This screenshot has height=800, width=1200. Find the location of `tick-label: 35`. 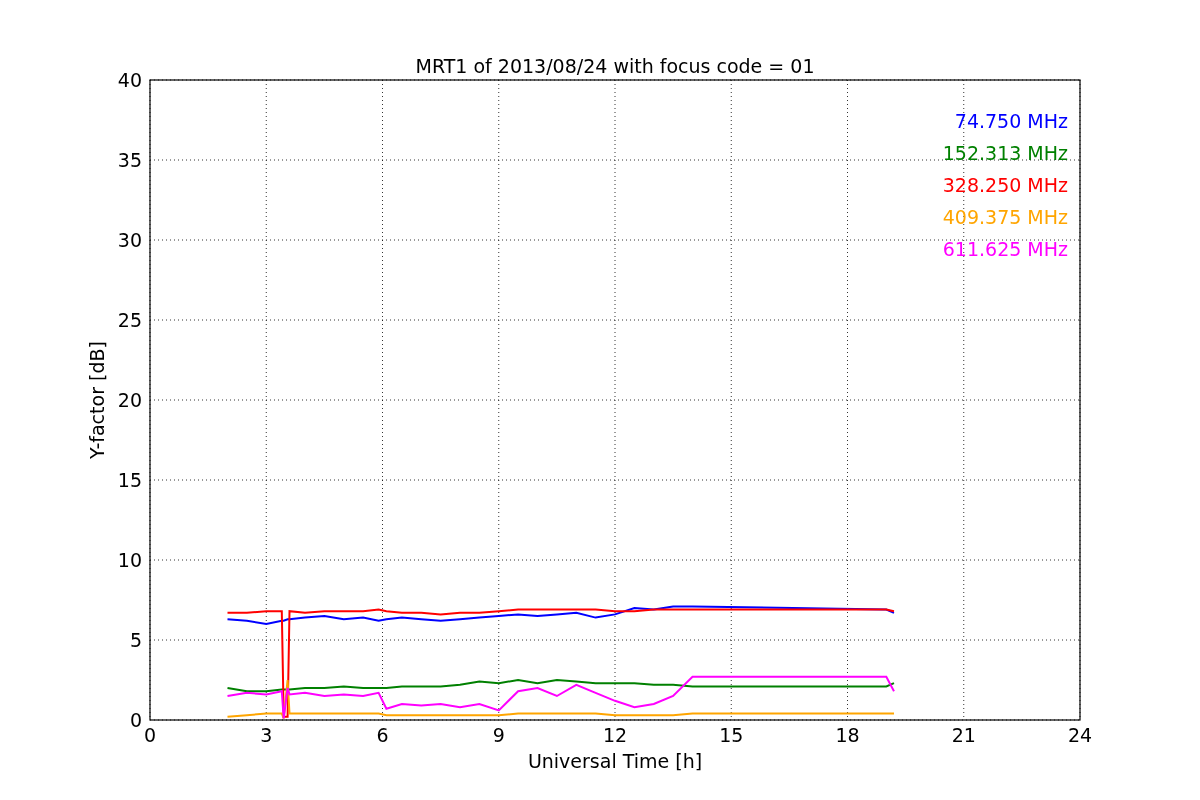

tick-label: 35 is located at coordinates (129, 160).